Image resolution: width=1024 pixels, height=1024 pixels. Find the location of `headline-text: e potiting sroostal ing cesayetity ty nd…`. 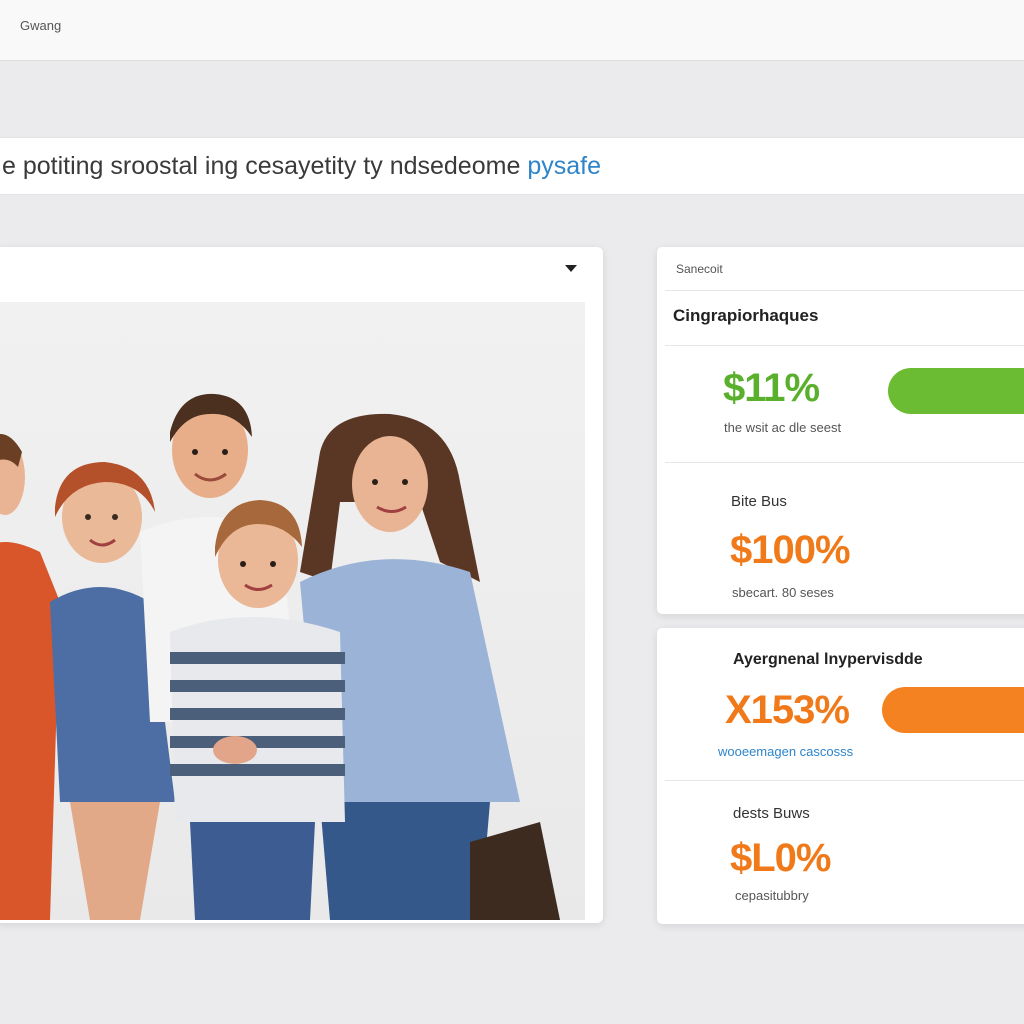

headline-text: e potiting sroostal ing cesayetity ty nd… is located at coordinates (261, 166).